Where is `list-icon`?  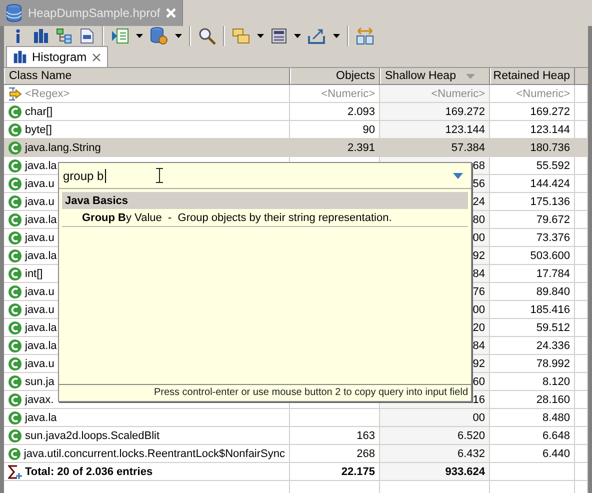 list-icon is located at coordinates (120, 36).